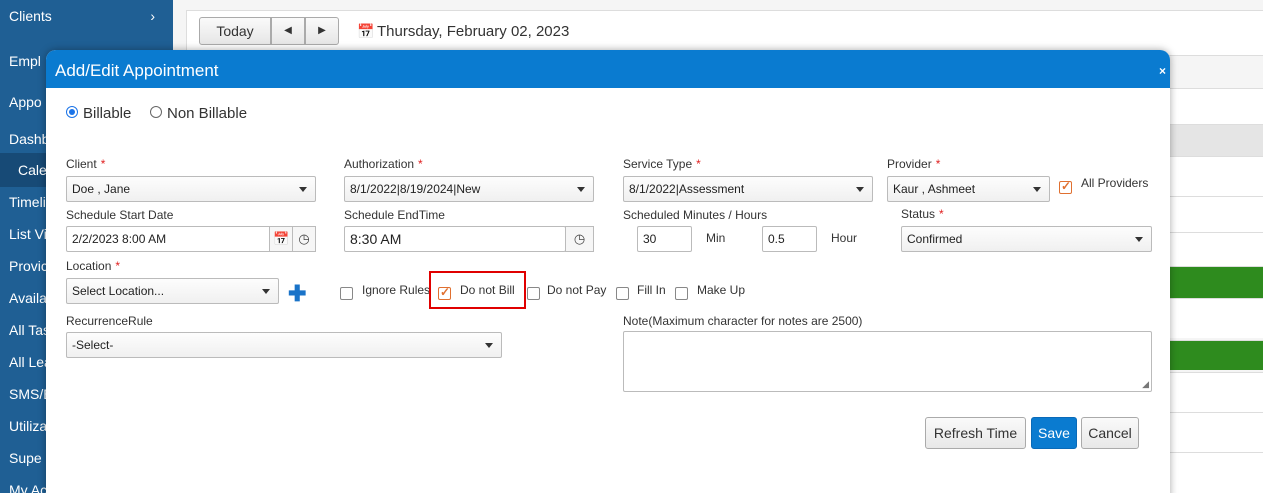  I want to click on do-not-bill-label: Do not Bill, so click(487, 290).